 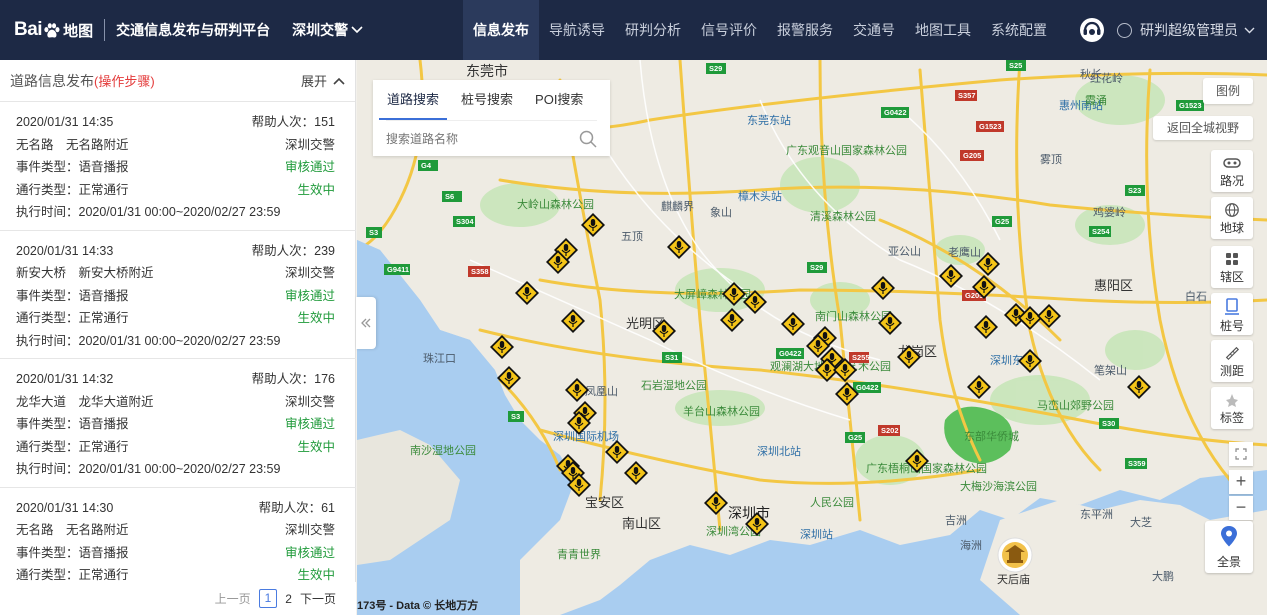 I want to click on collapse-panel-button, so click(x=366, y=323).